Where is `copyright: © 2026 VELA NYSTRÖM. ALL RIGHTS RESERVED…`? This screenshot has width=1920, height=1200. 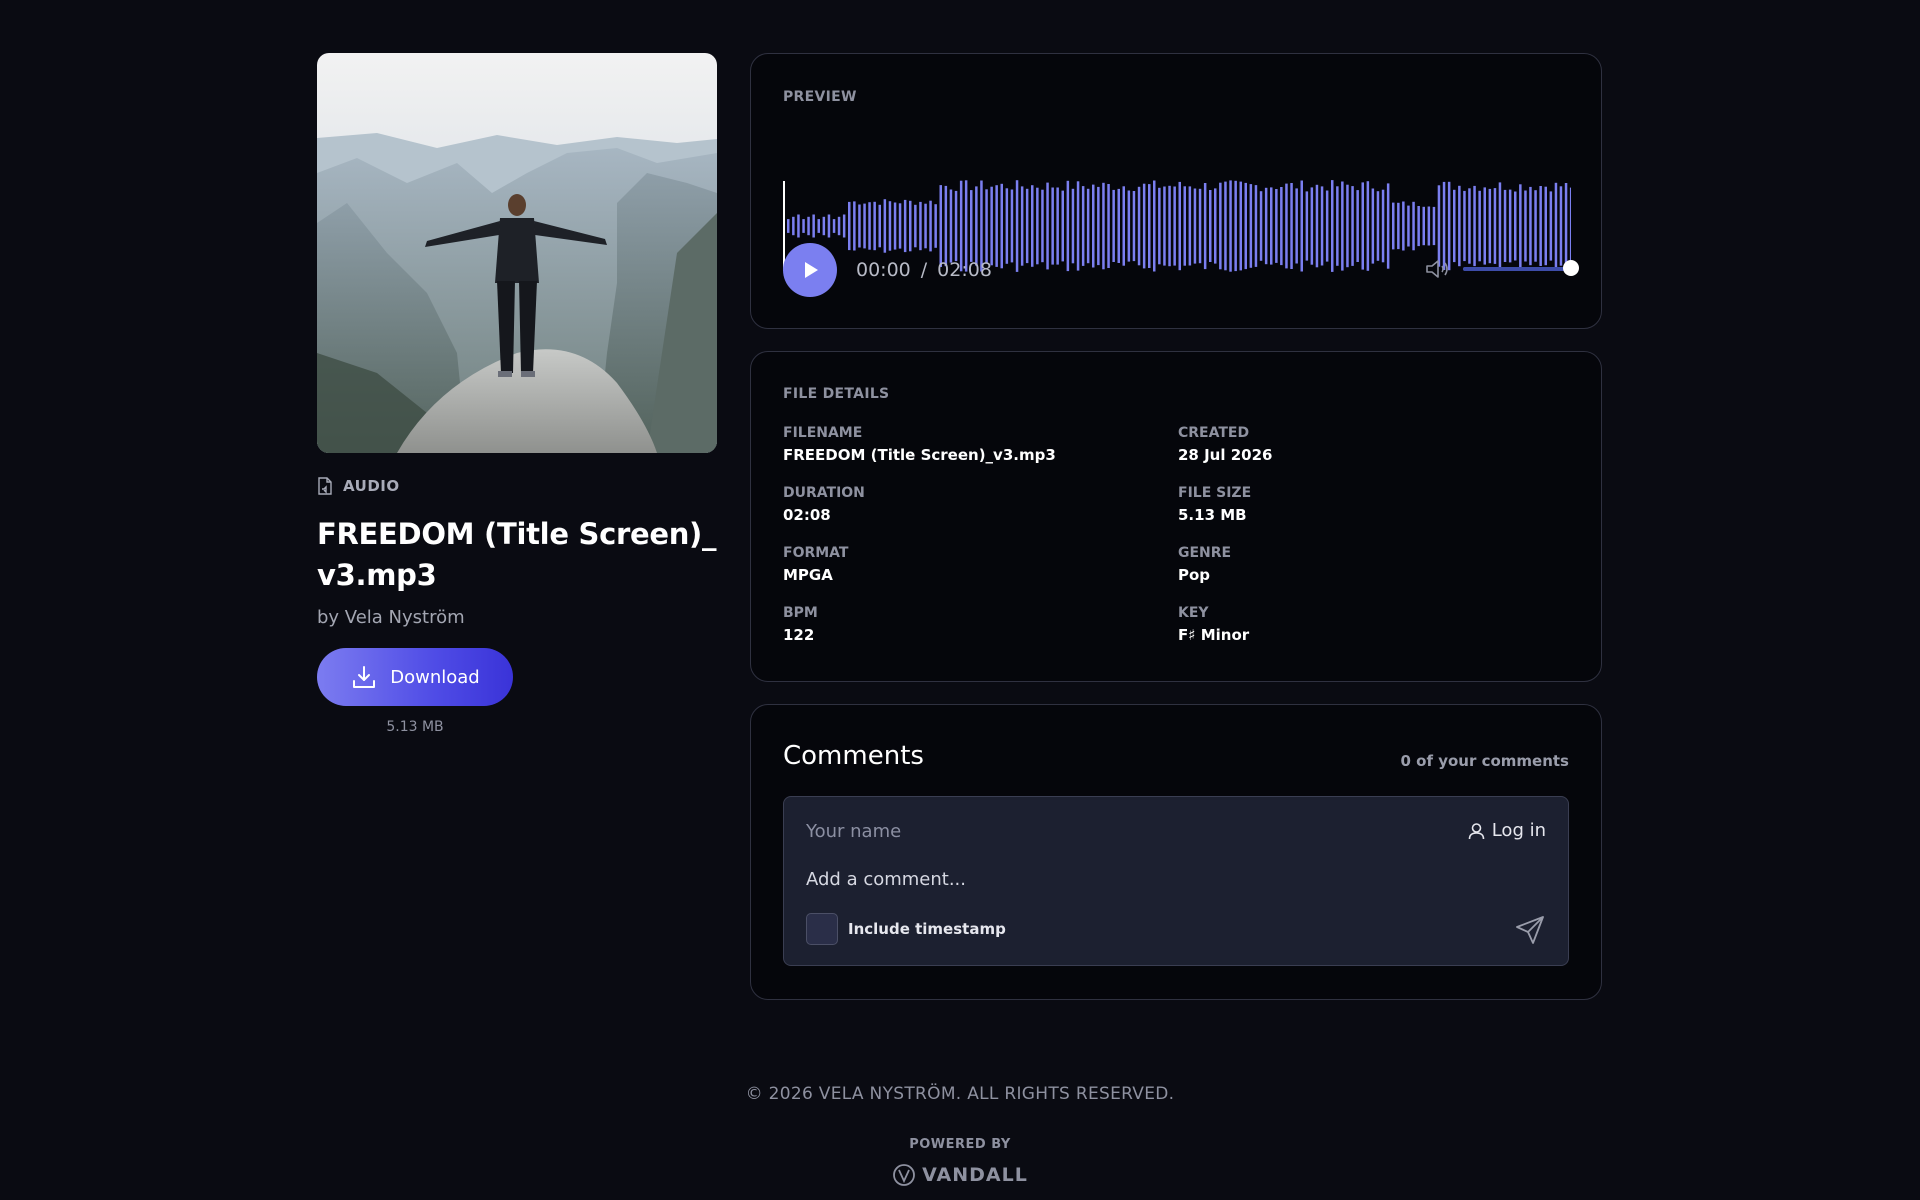 copyright: © 2026 VELA NYSTRÖM. ALL RIGHTS RESERVED… is located at coordinates (960, 1094).